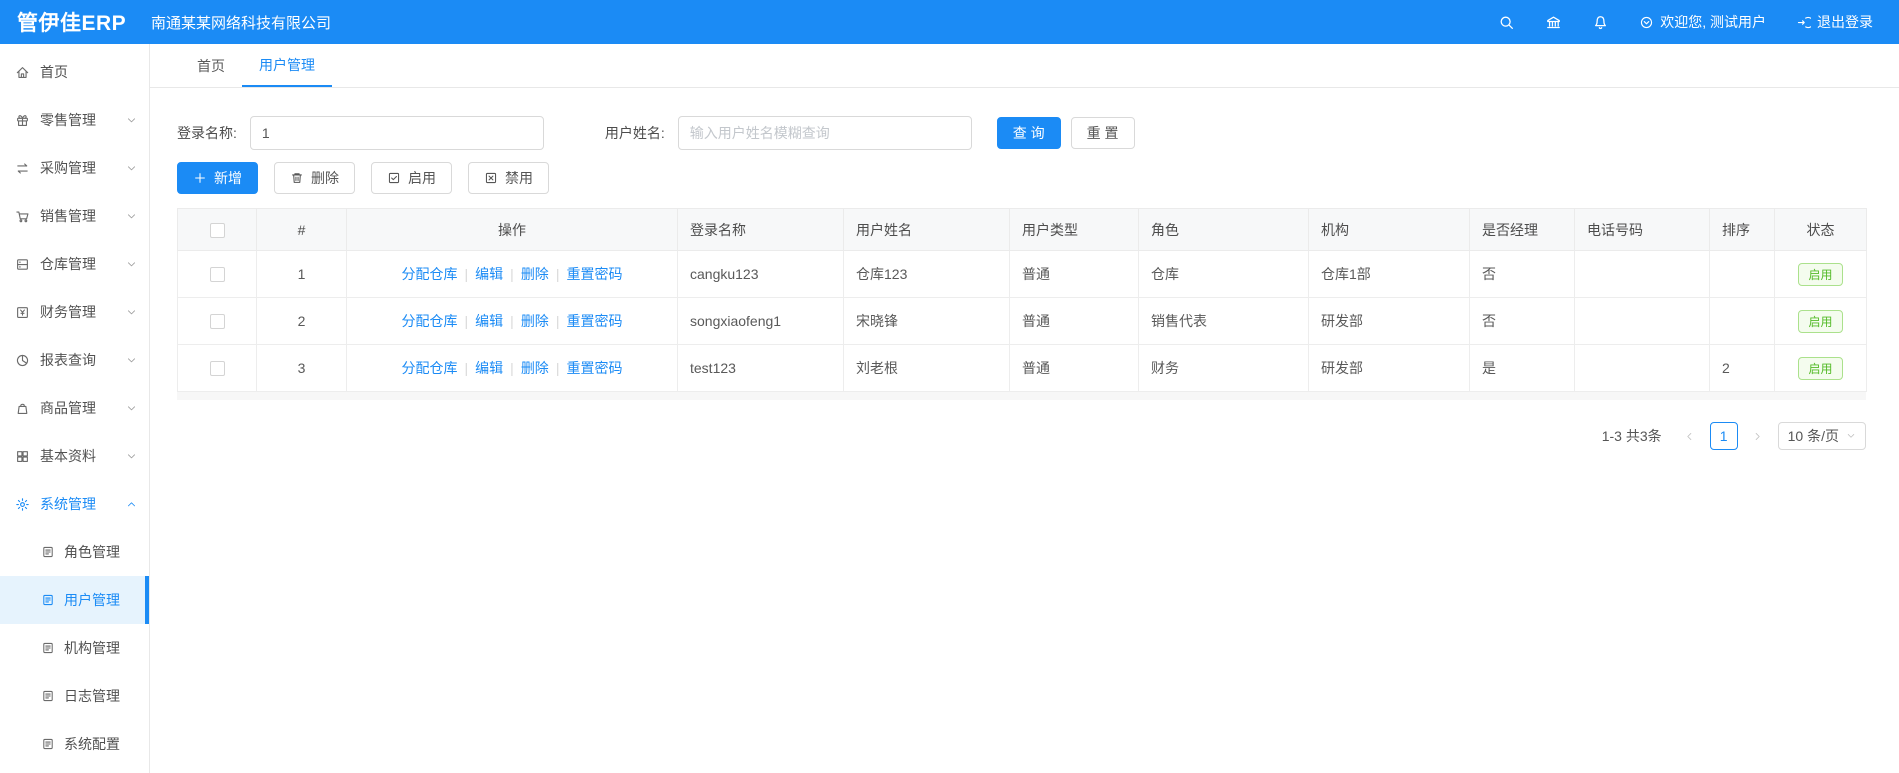  I want to click on col-header-manager: 是否经理, so click(1522, 229).